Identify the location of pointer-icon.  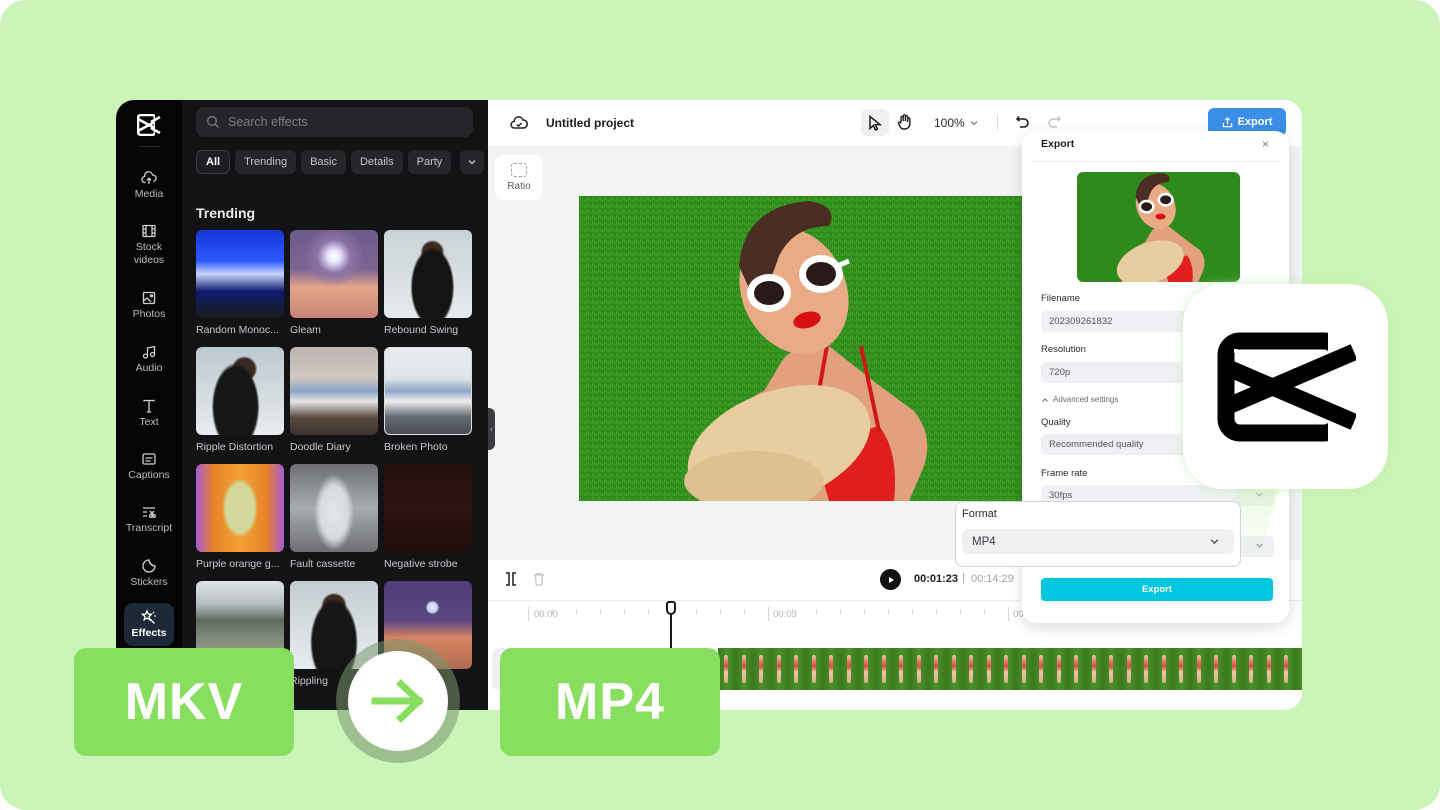
(875, 122).